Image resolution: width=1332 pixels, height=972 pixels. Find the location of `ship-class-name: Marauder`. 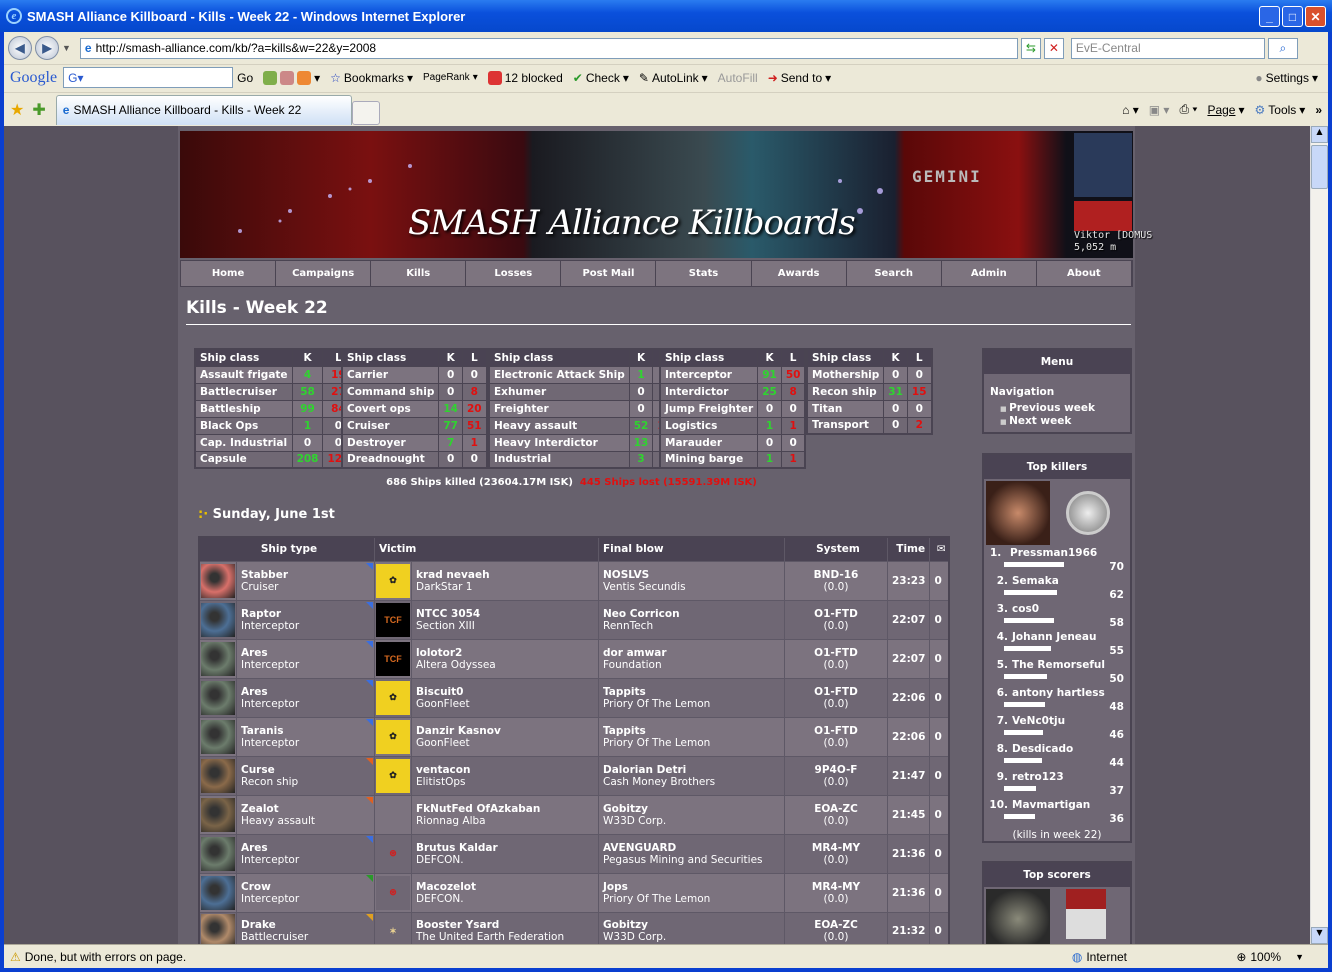

ship-class-name: Marauder is located at coordinates (709, 442).